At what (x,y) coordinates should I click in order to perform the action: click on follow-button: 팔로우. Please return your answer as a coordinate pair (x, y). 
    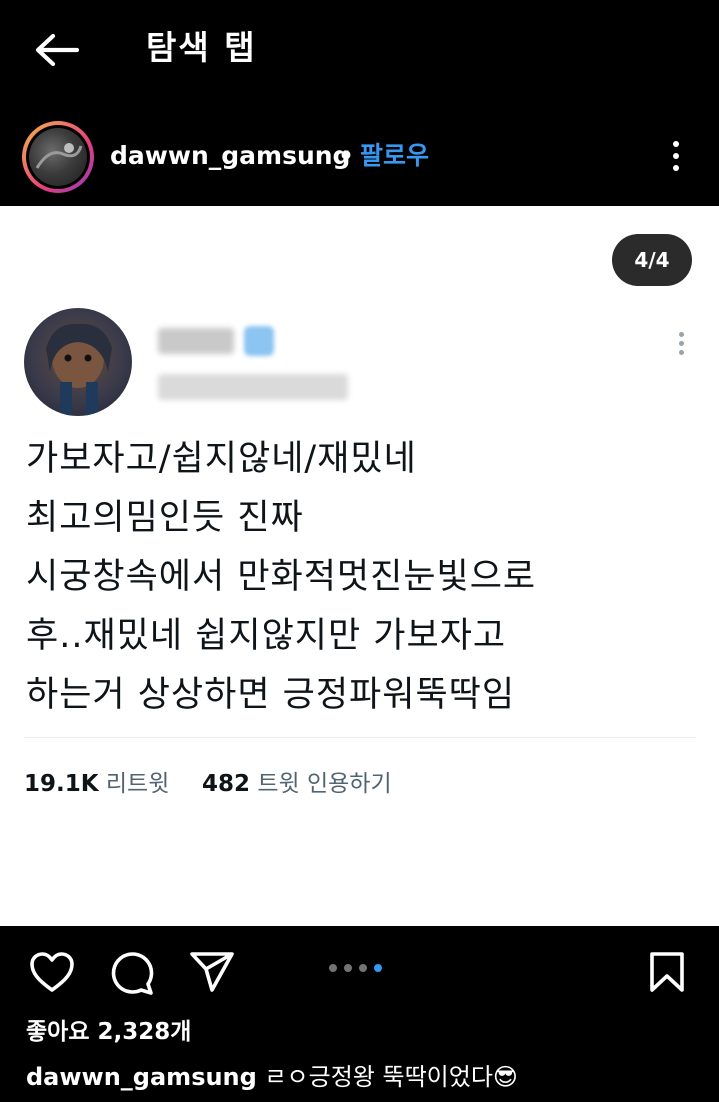
    Looking at the image, I should click on (394, 156).